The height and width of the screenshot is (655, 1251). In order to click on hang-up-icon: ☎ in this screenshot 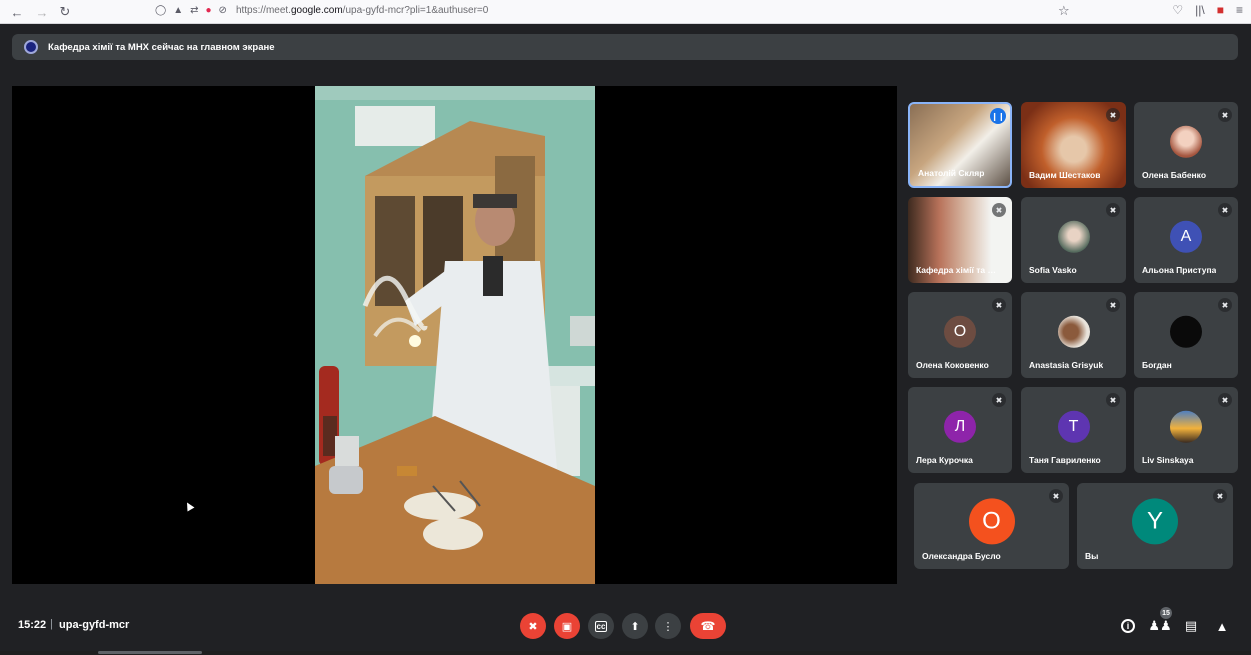, I will do `click(708, 626)`.